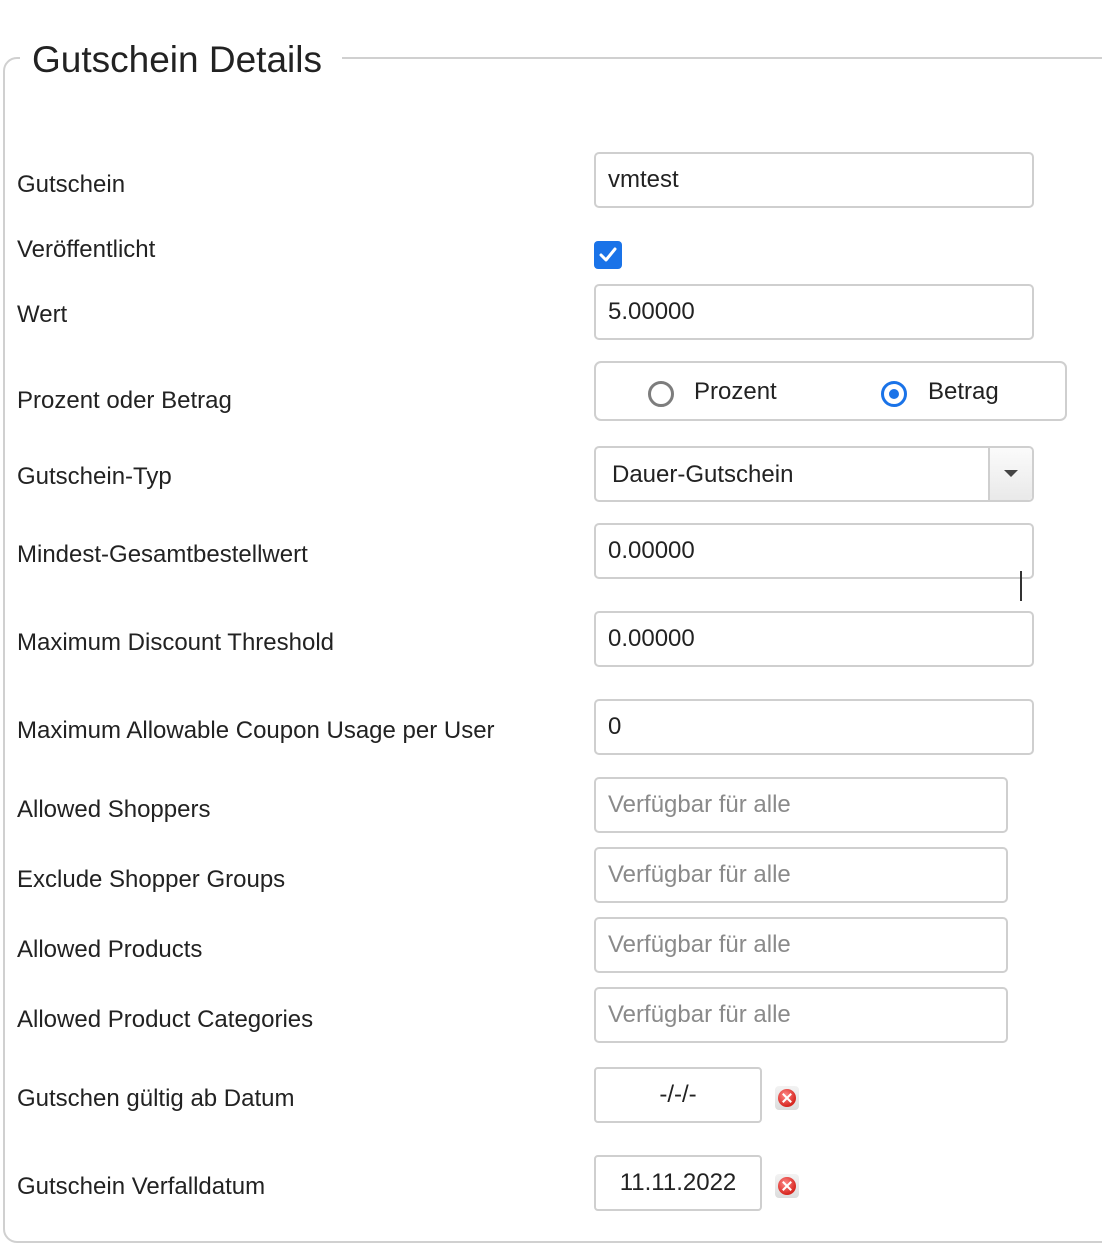 This screenshot has height=1248, width=1102. I want to click on clear-valid-from-button, so click(787, 1098).